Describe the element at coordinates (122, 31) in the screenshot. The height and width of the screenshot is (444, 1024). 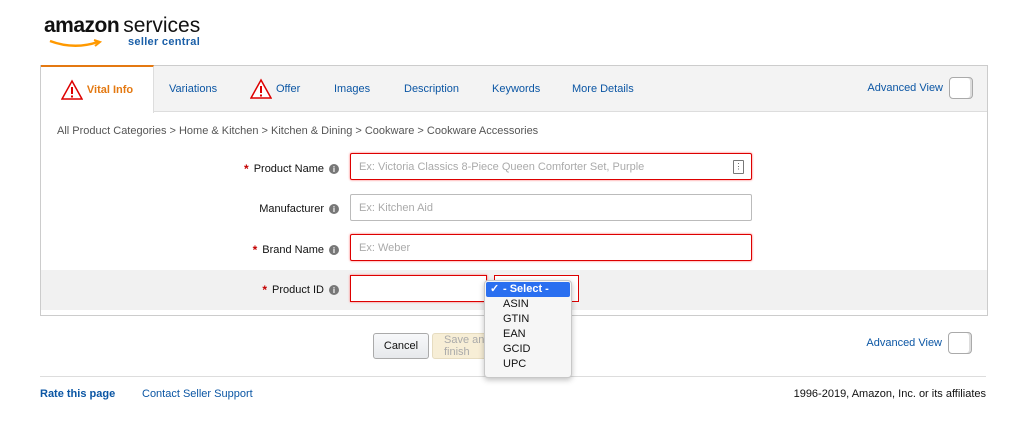
I see `amazon-services-logo: amazon services seller central` at that location.